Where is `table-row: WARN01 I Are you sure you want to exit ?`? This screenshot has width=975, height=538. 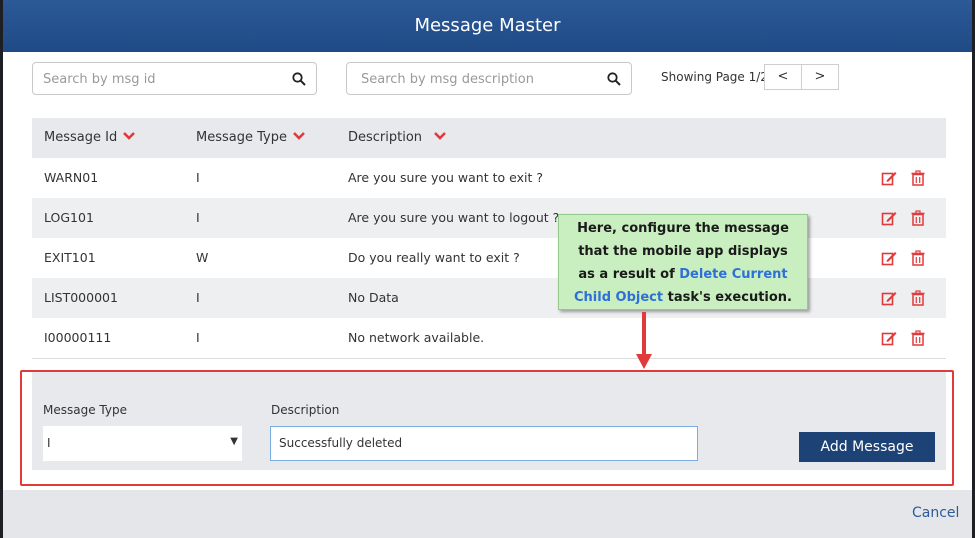 table-row: WARN01 I Are you sure you want to exit ? is located at coordinates (489, 178).